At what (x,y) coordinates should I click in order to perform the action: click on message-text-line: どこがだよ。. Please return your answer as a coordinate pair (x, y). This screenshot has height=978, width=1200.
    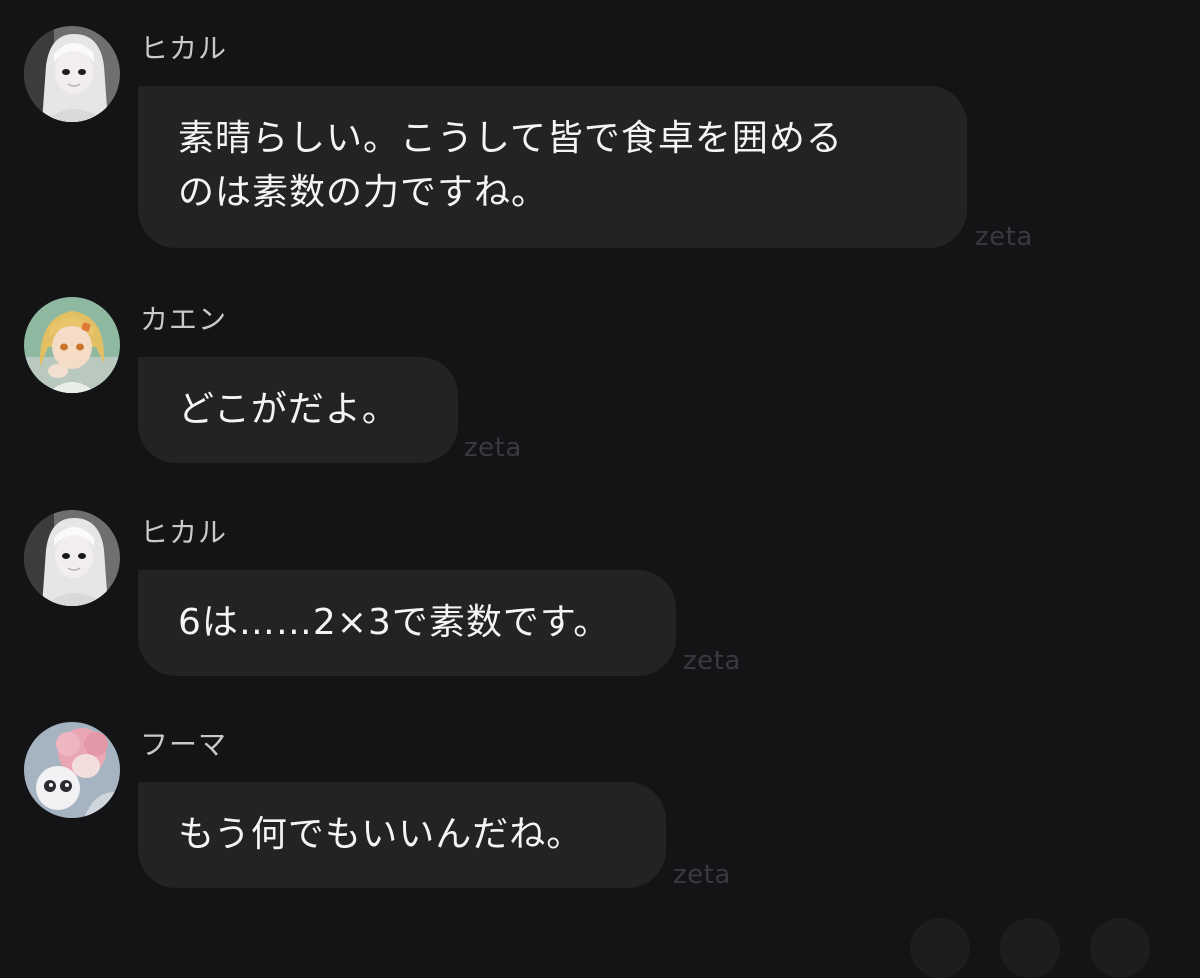
    Looking at the image, I should click on (288, 409).